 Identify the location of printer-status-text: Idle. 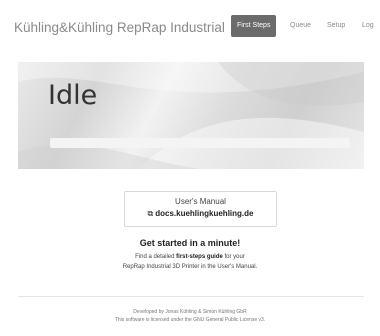
(73, 95).